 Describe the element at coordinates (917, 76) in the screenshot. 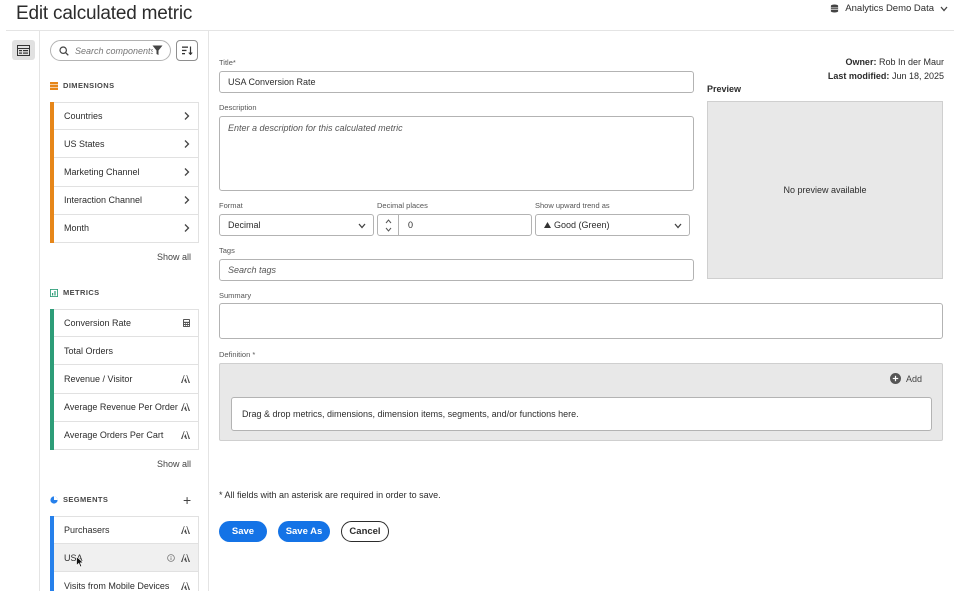

I see `modified-value: Jun 18, 2025` at that location.